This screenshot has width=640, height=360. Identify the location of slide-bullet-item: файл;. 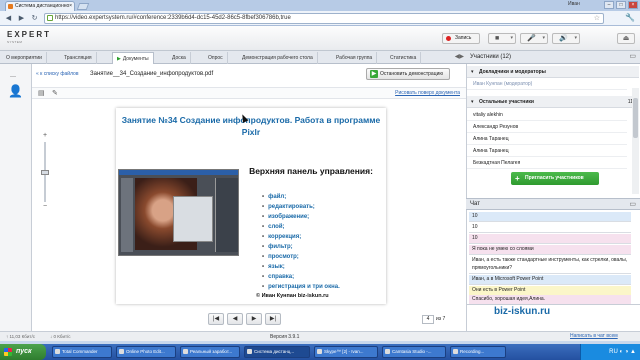
(324, 197).